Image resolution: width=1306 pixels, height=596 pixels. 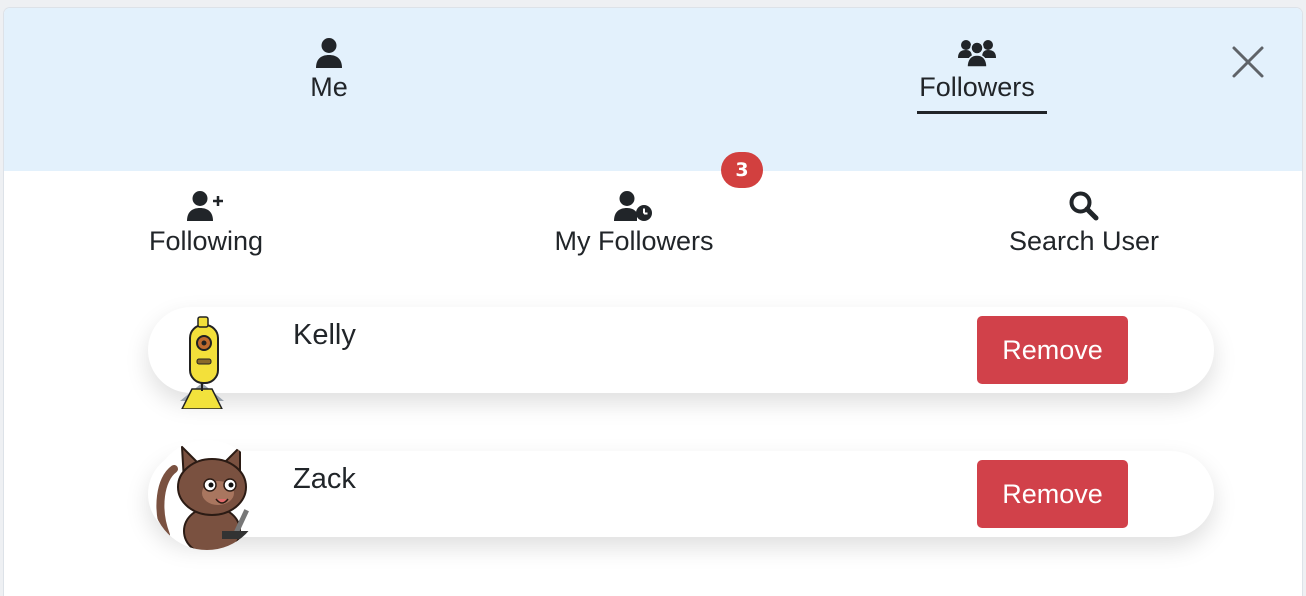 What do you see at coordinates (206, 241) in the screenshot?
I see `tab-following-label: Following` at bounding box center [206, 241].